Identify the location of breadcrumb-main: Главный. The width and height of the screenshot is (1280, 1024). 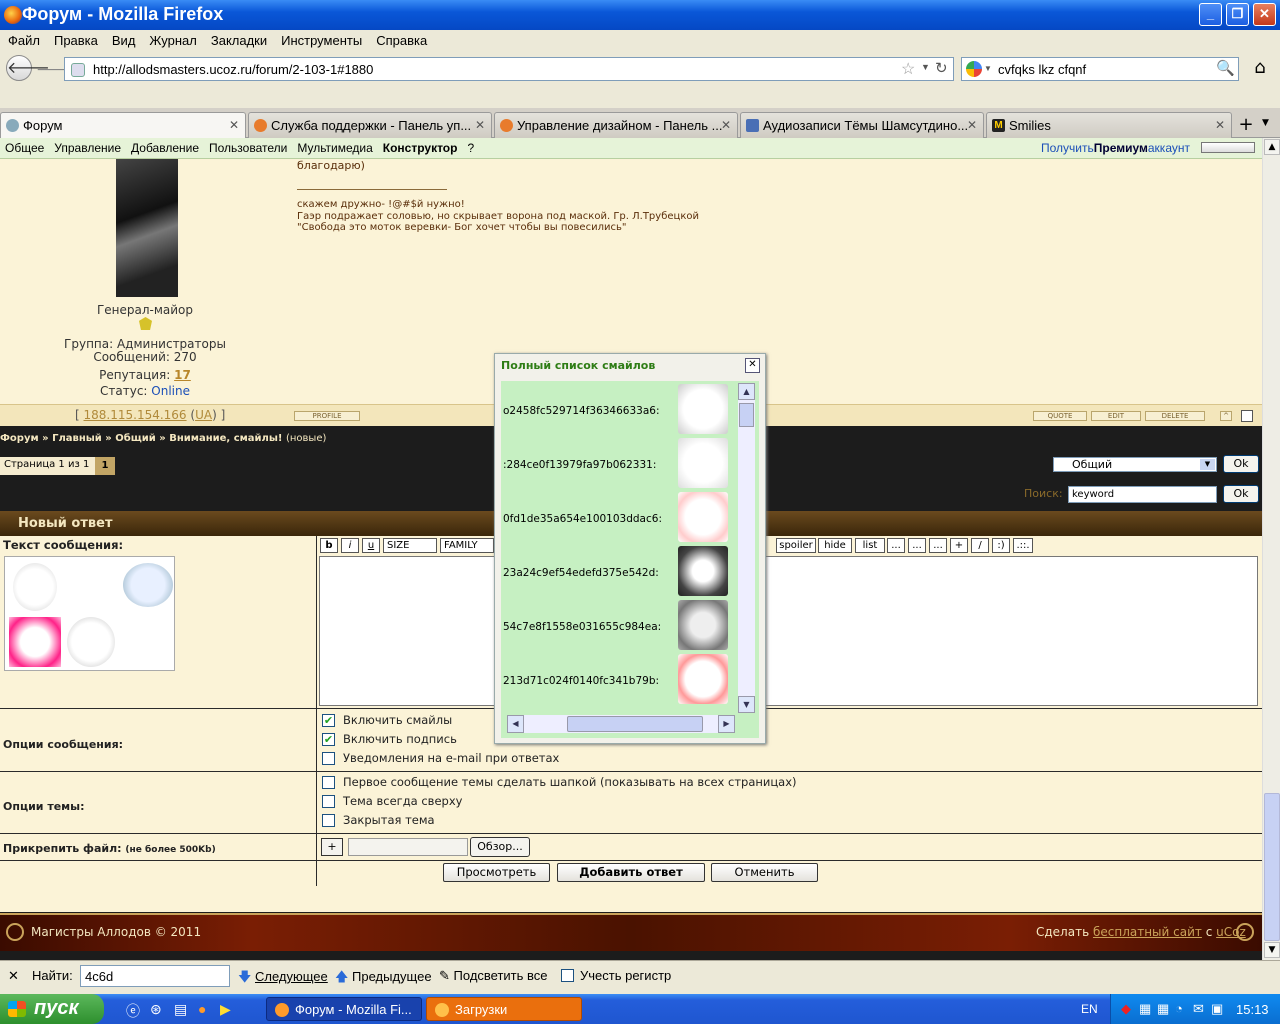
(77, 438).